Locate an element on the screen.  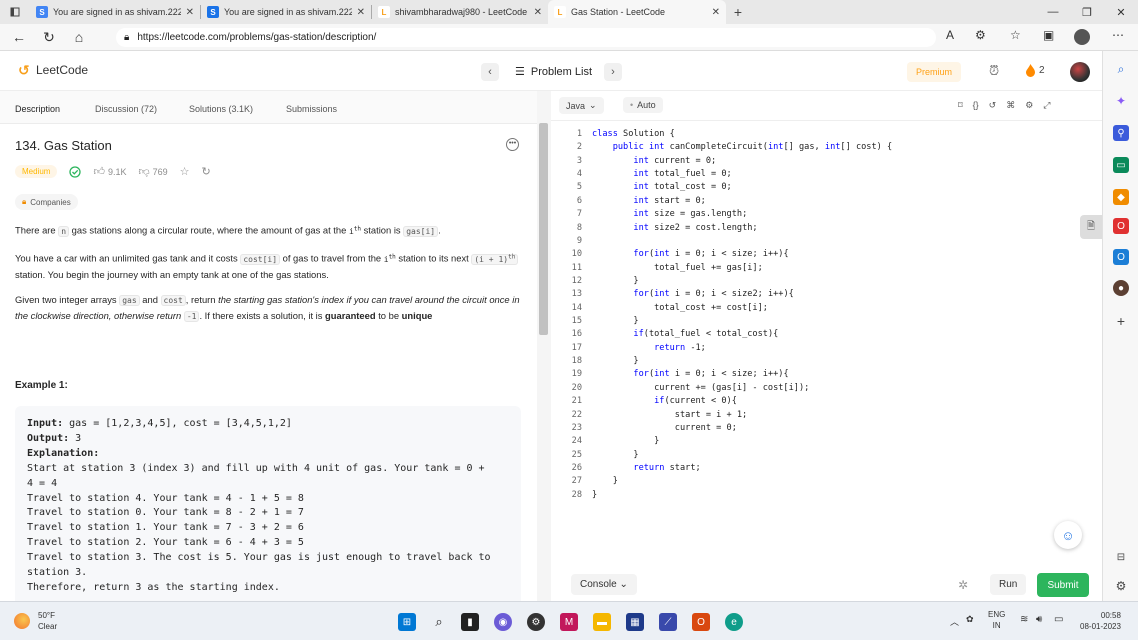
search-icon: ⌕ is located at coordinates (439, 622).